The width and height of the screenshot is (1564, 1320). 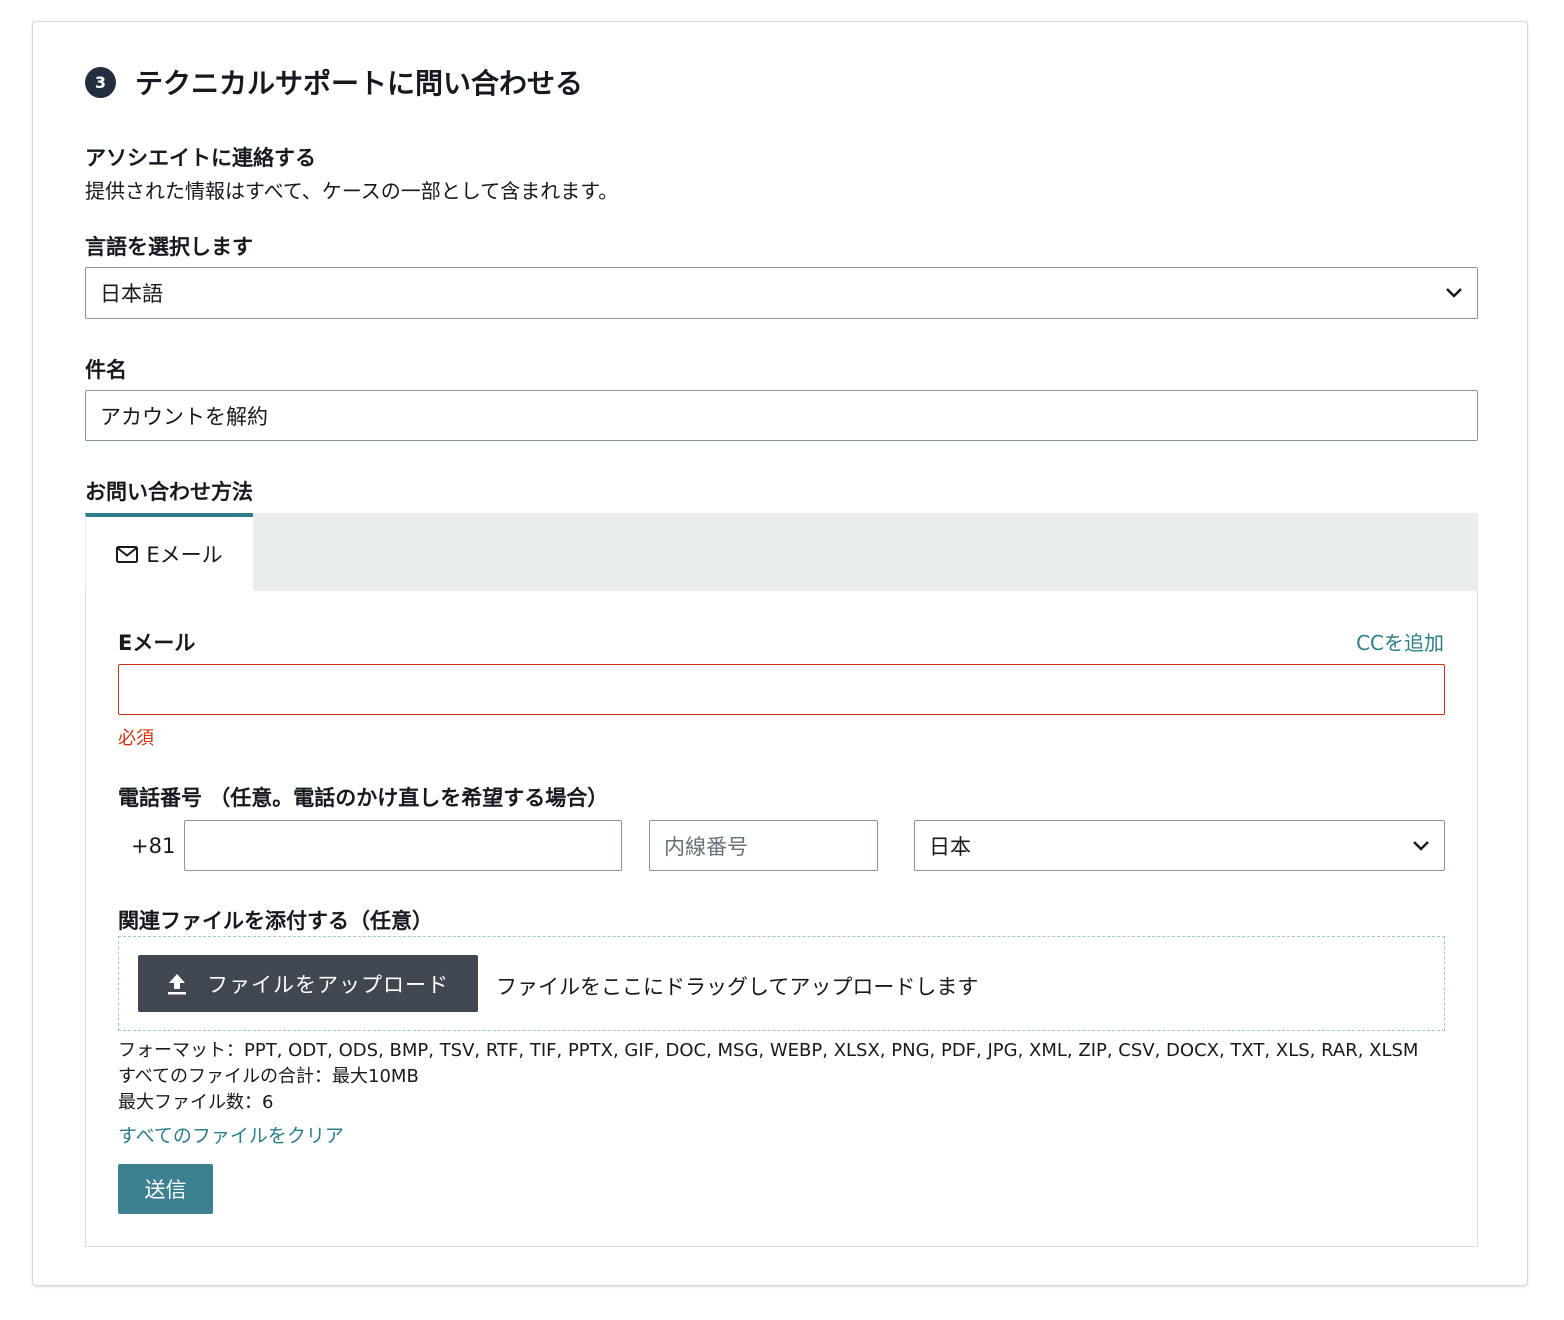 What do you see at coordinates (737, 987) in the screenshot?
I see `drop-hint-text: ファイルをここにドラッグしてアップロードします` at bounding box center [737, 987].